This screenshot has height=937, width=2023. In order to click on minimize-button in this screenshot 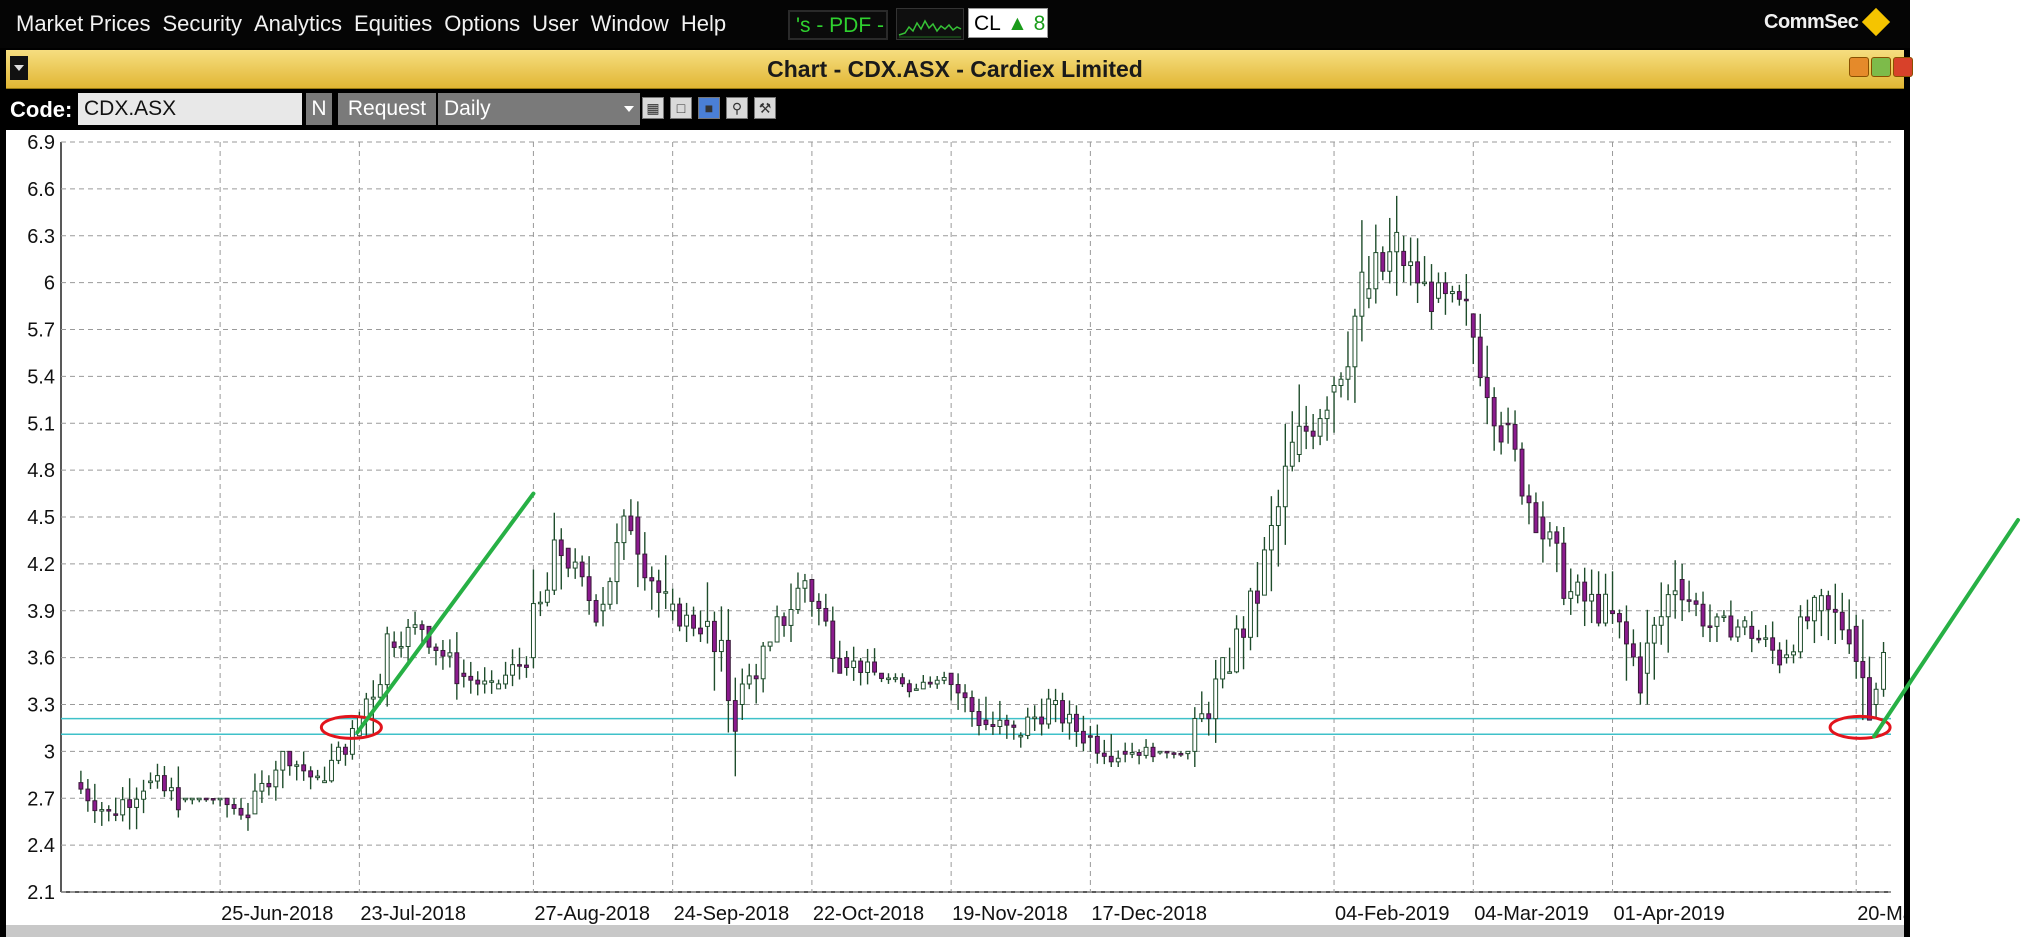, I will do `click(1859, 67)`.